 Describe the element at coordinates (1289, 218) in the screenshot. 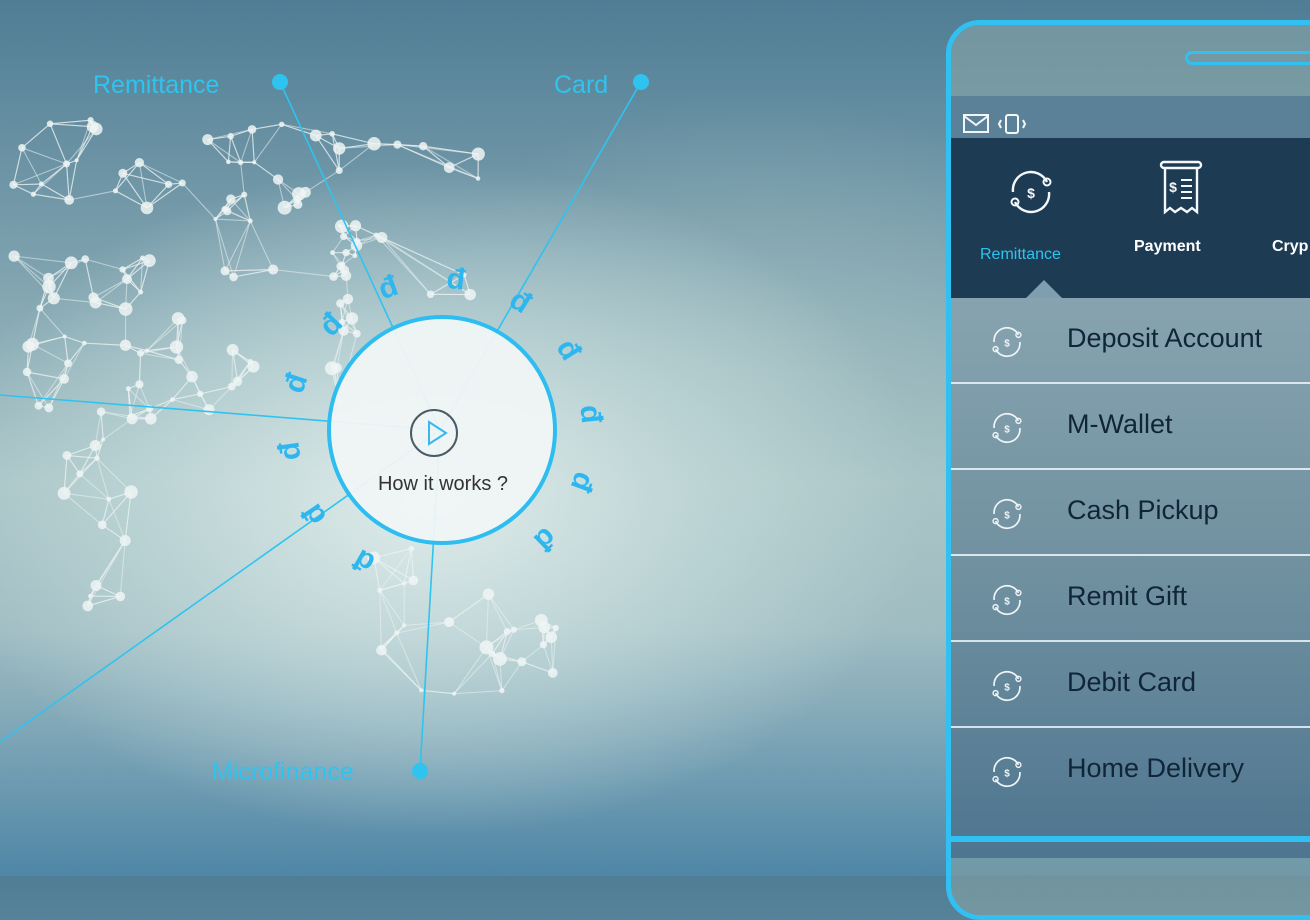

I see `tab-crypto: Cryp` at that location.